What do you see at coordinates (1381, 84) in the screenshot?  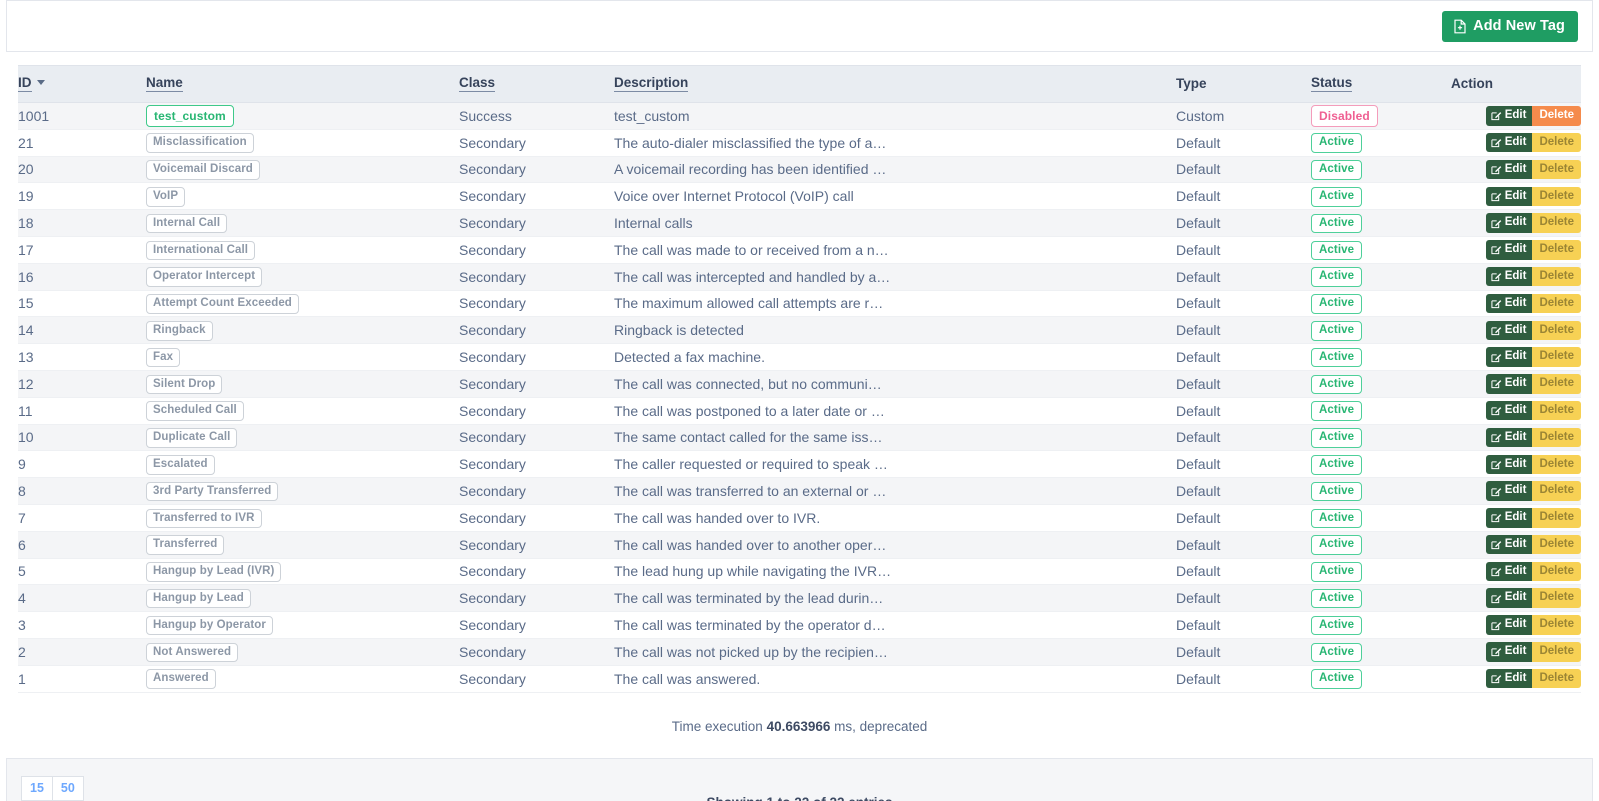 I see `column-header-status: Status` at bounding box center [1381, 84].